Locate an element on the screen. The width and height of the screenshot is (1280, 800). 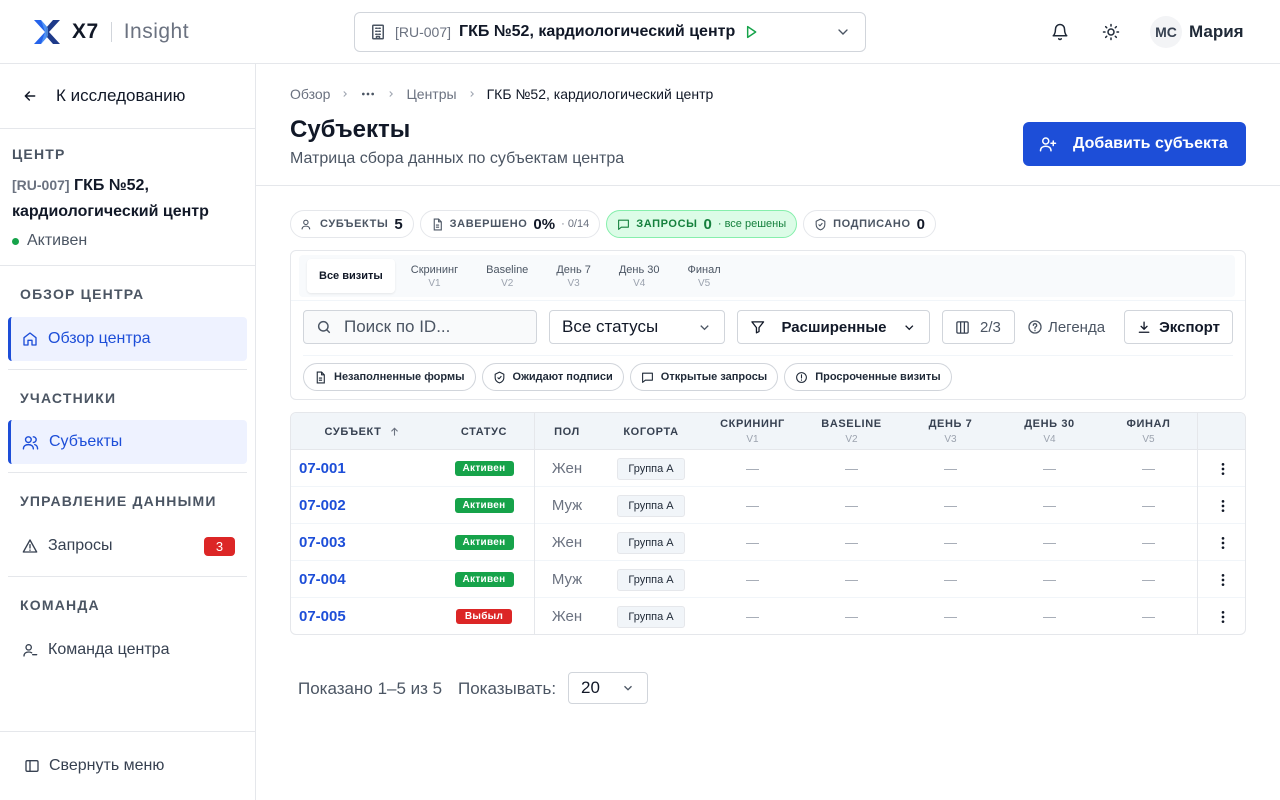
notifications-button is located at coordinates (1060, 32).